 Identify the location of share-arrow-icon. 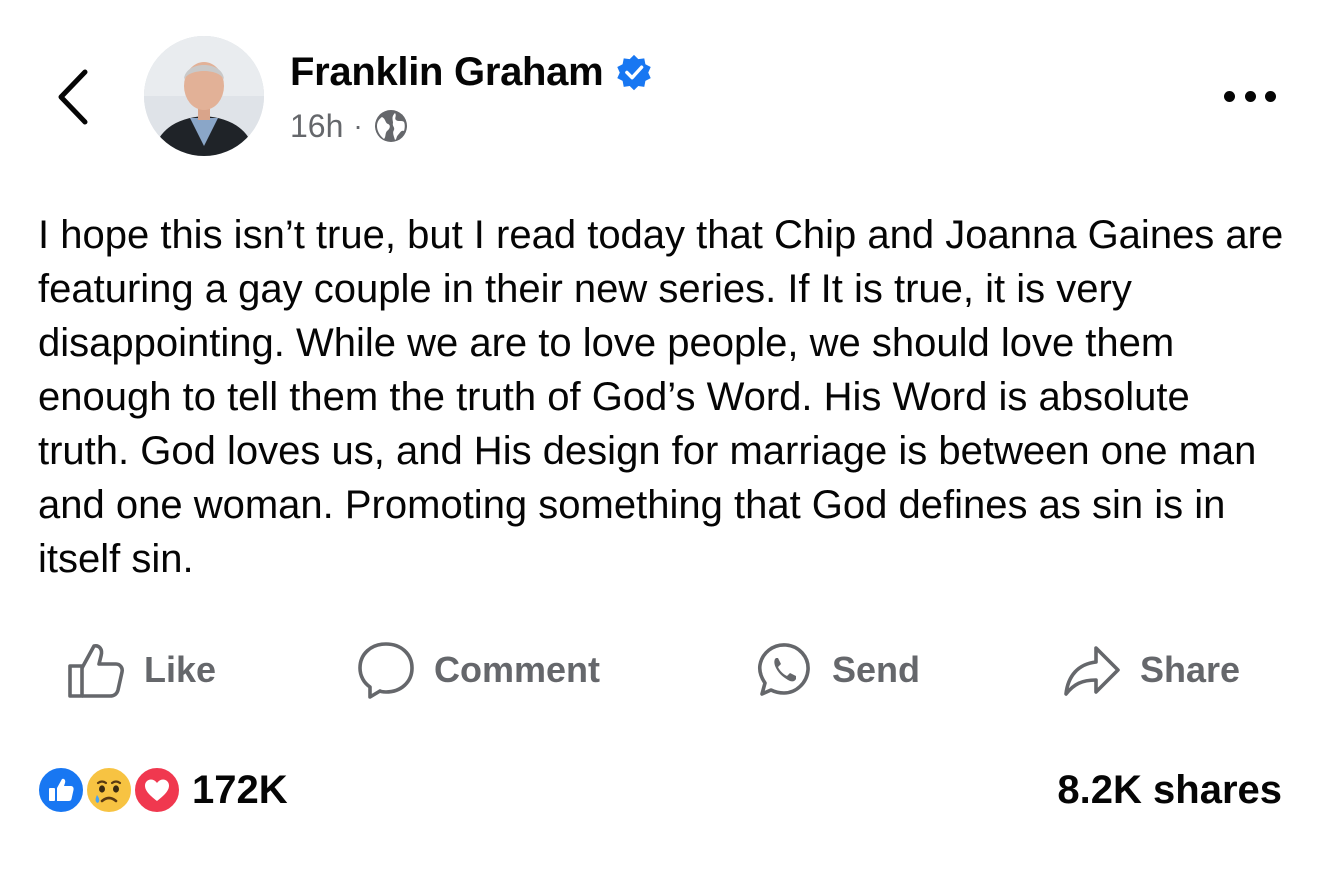
(1092, 671).